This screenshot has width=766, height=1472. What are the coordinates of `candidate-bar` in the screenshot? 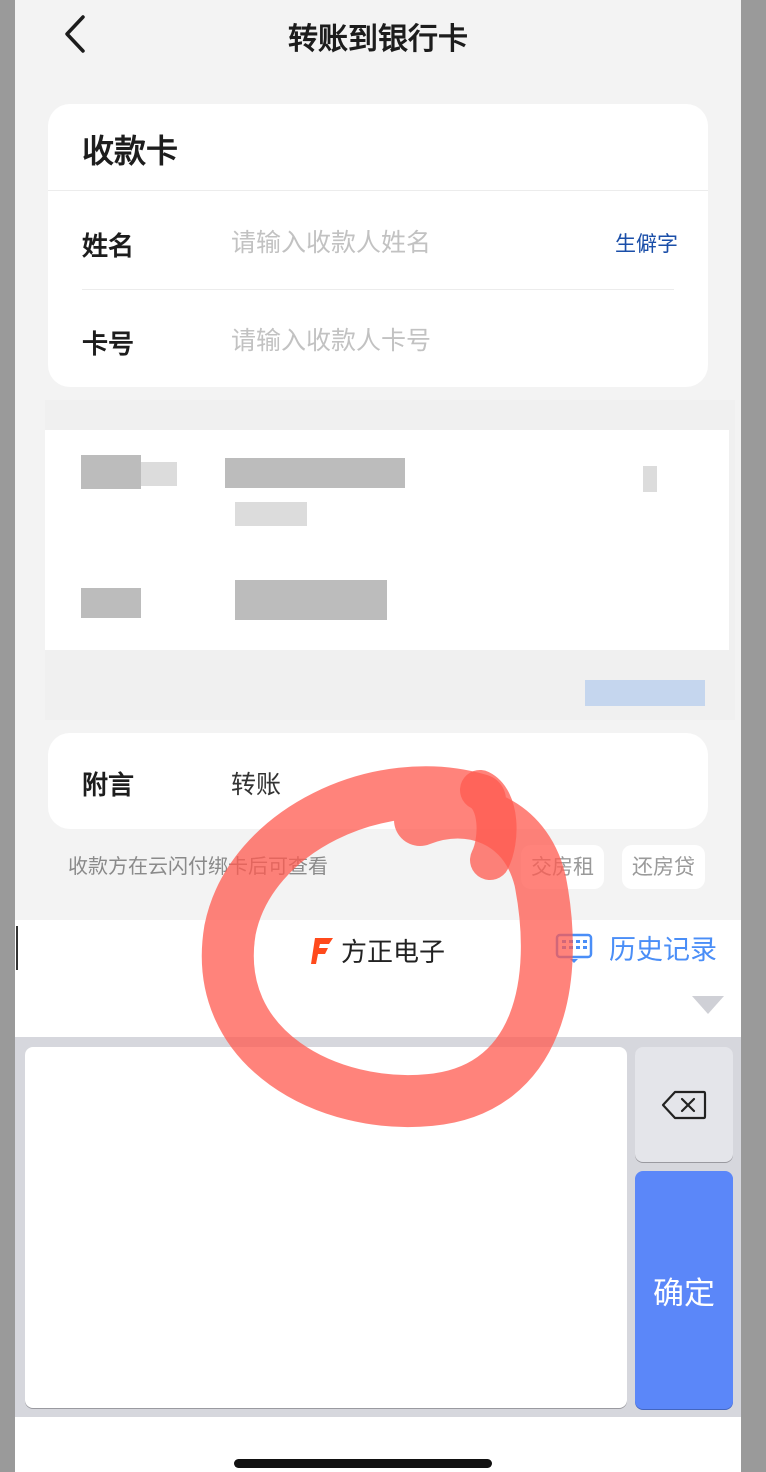 It's located at (378, 1007).